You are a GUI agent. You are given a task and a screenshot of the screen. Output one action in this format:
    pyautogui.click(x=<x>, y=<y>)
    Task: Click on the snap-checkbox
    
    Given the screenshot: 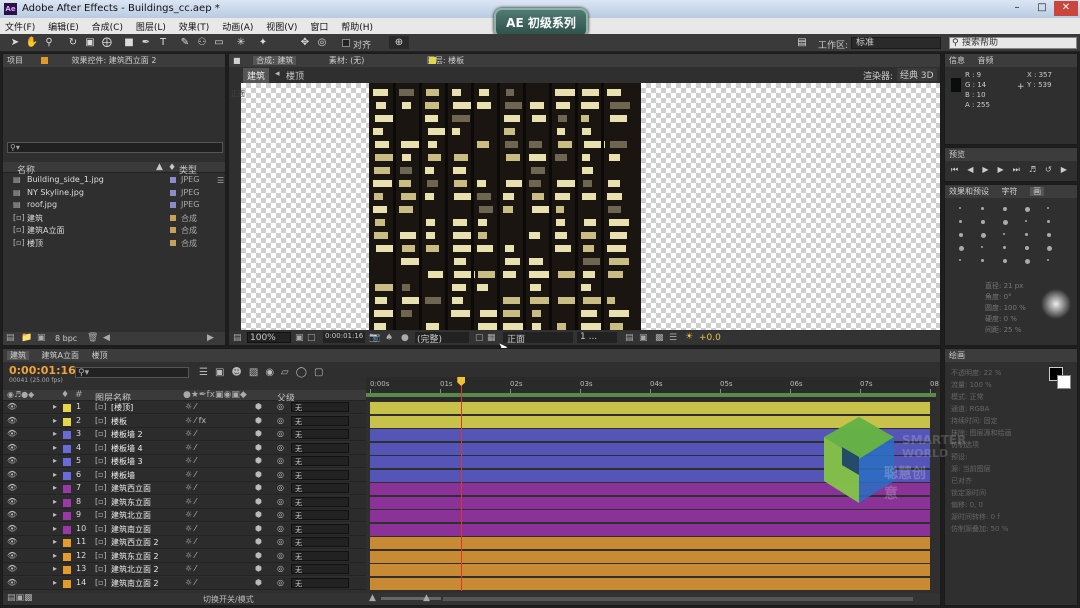 What is the action you would take?
    pyautogui.click(x=346, y=43)
    